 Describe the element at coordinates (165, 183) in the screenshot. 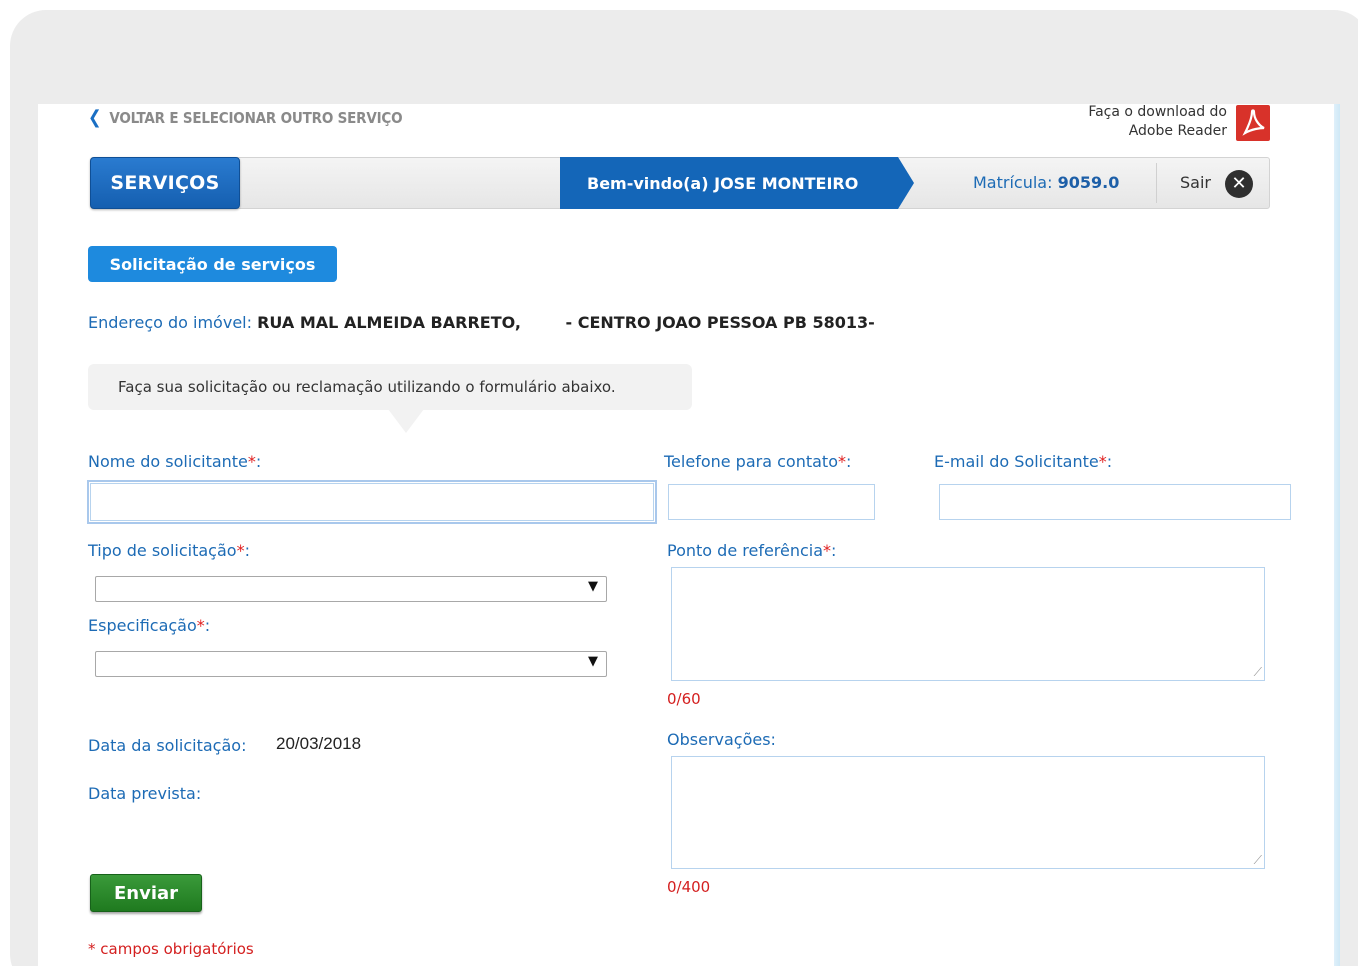

I see `servicos-button: SERVIÇOS` at that location.